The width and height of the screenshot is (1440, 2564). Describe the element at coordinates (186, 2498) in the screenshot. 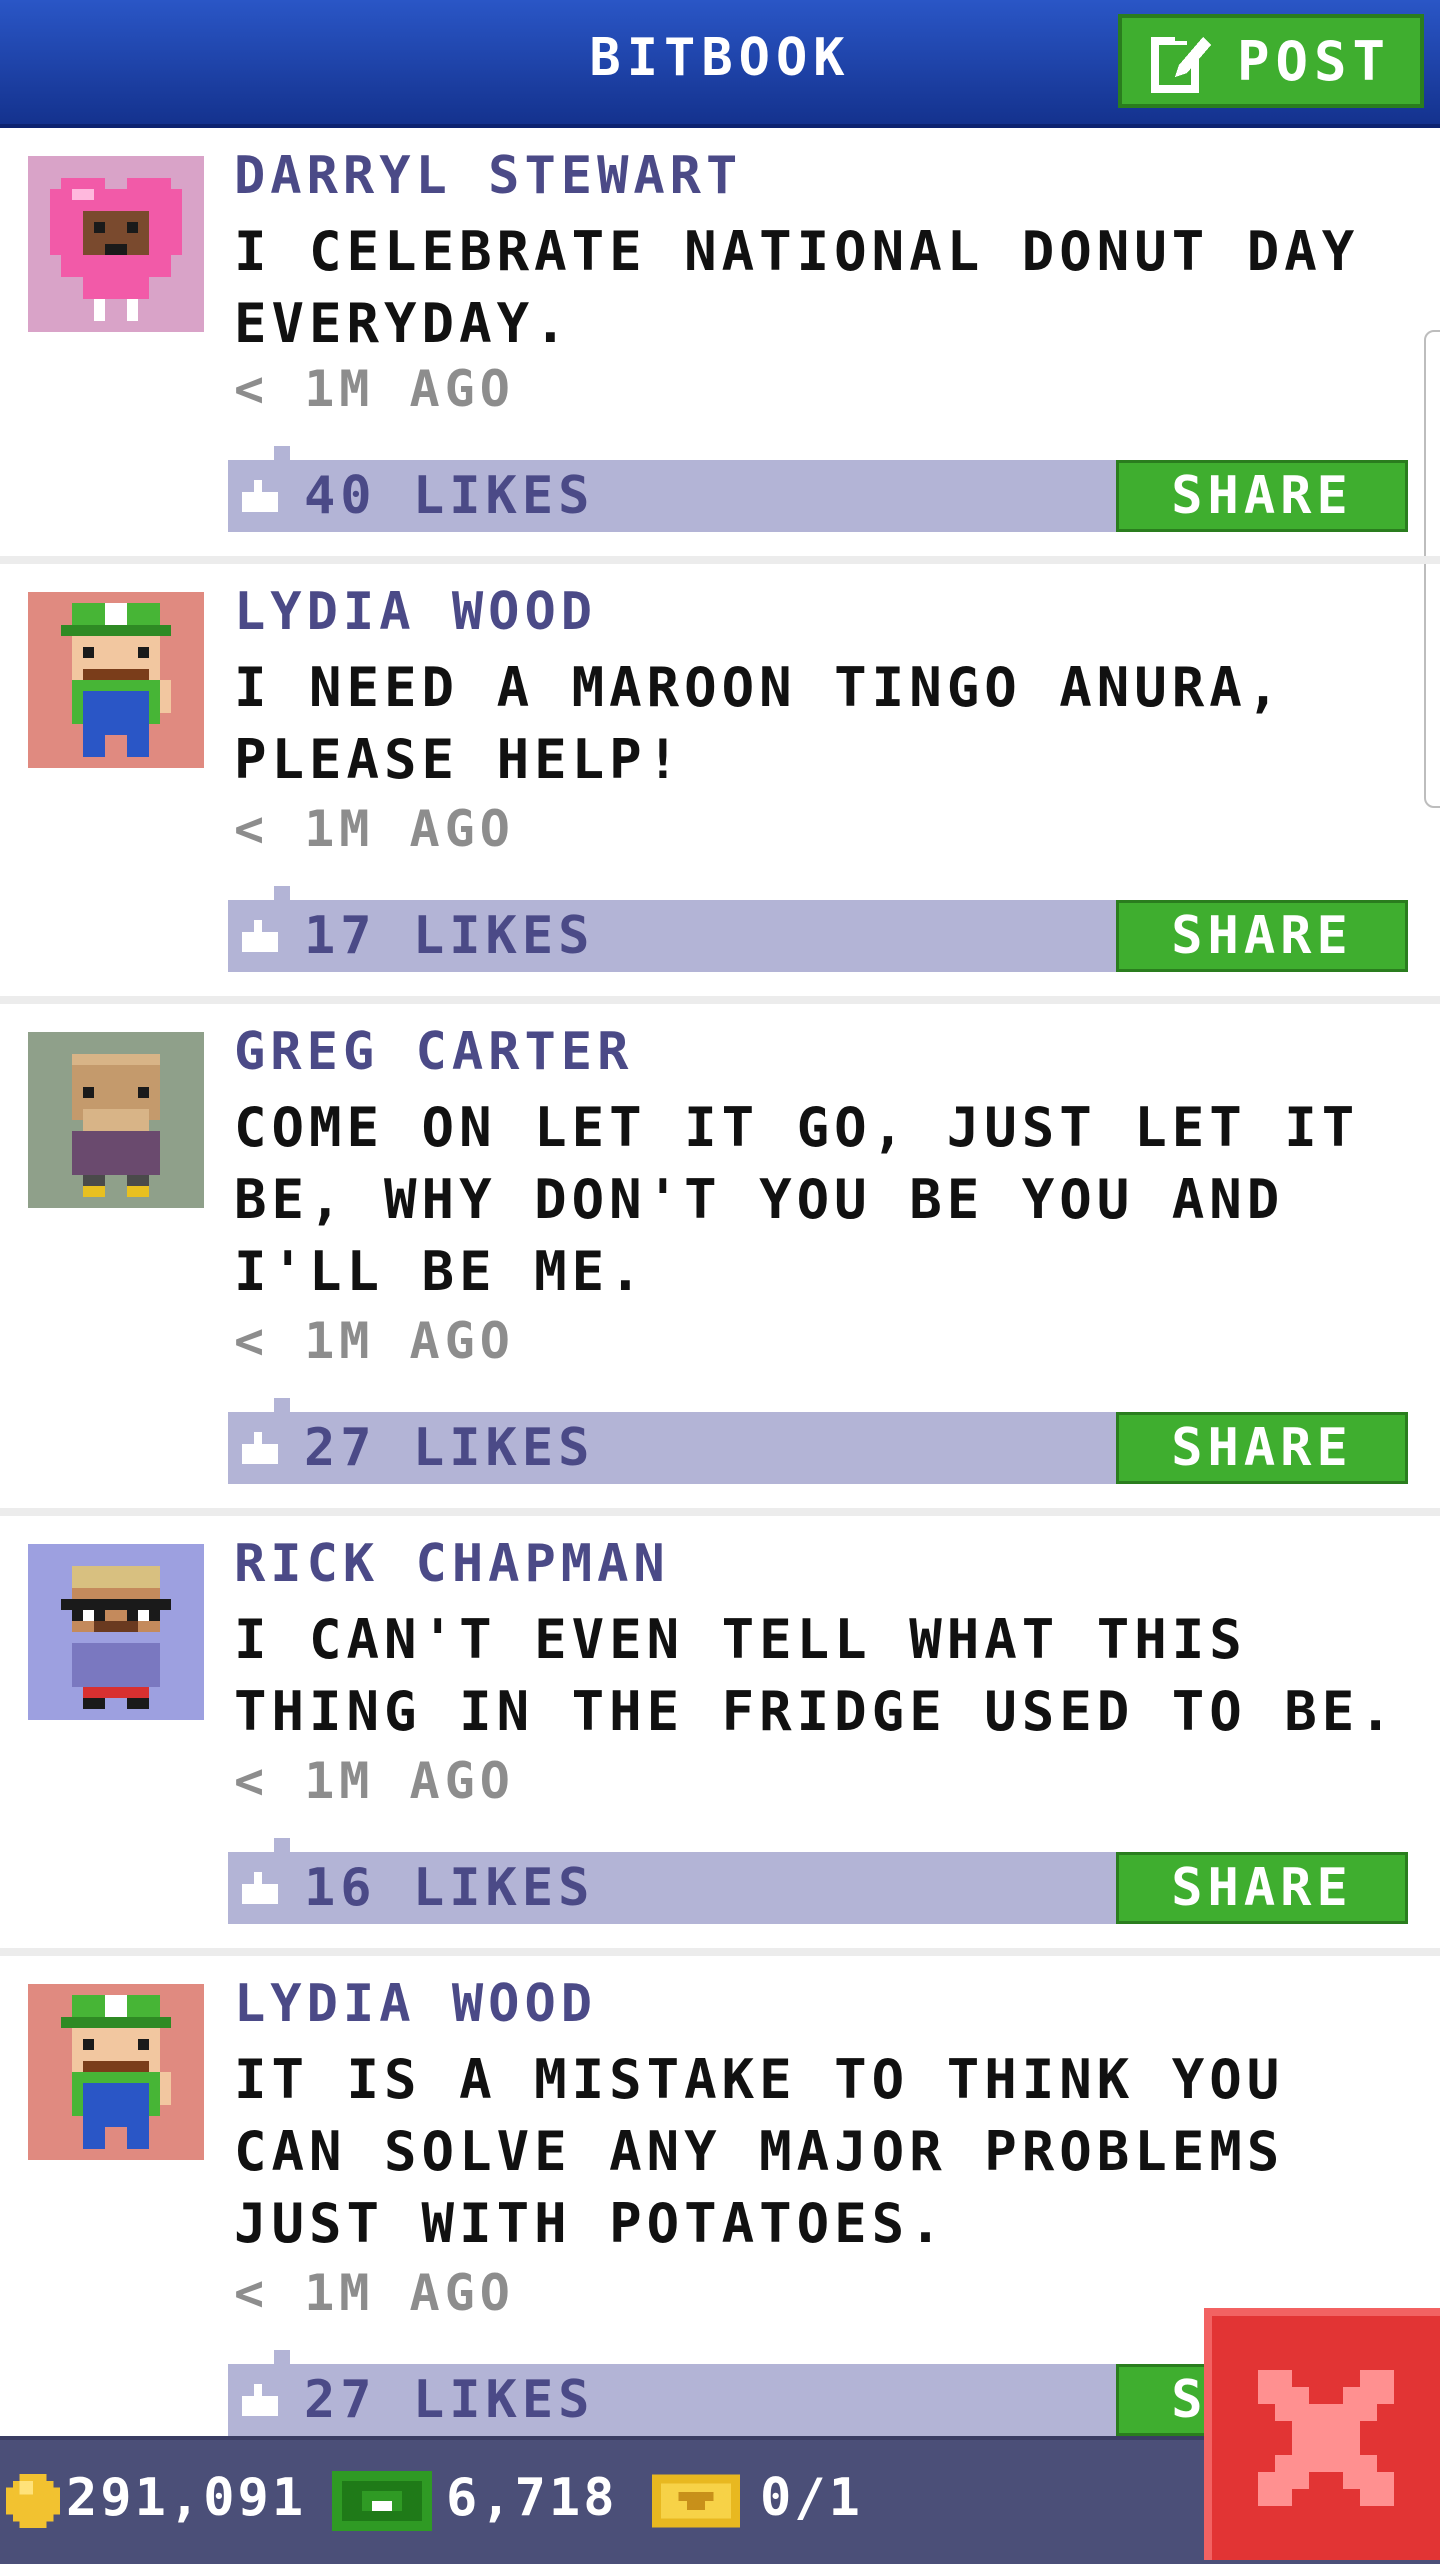

I see `coin-count: 291,091` at that location.